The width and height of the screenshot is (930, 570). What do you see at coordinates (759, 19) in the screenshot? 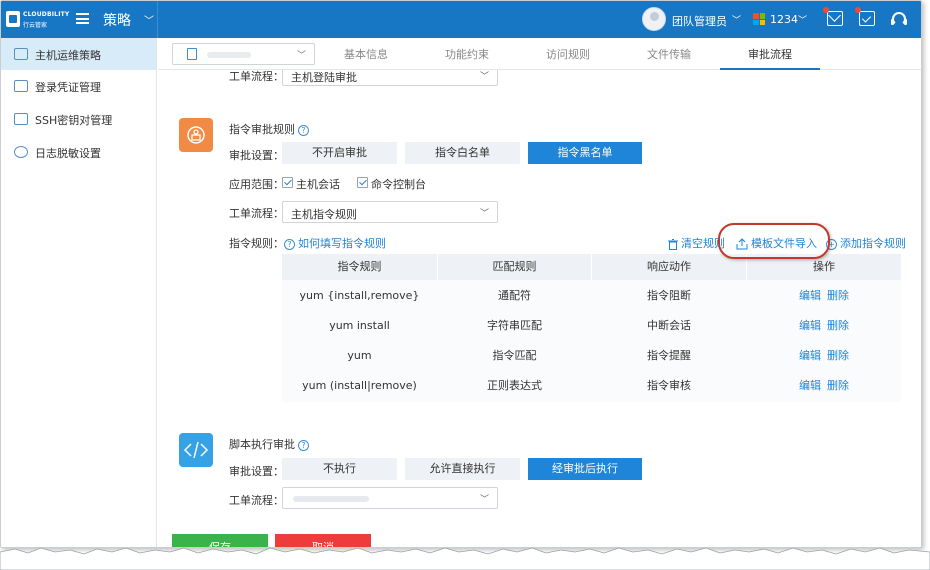
I see `windows-icon` at bounding box center [759, 19].